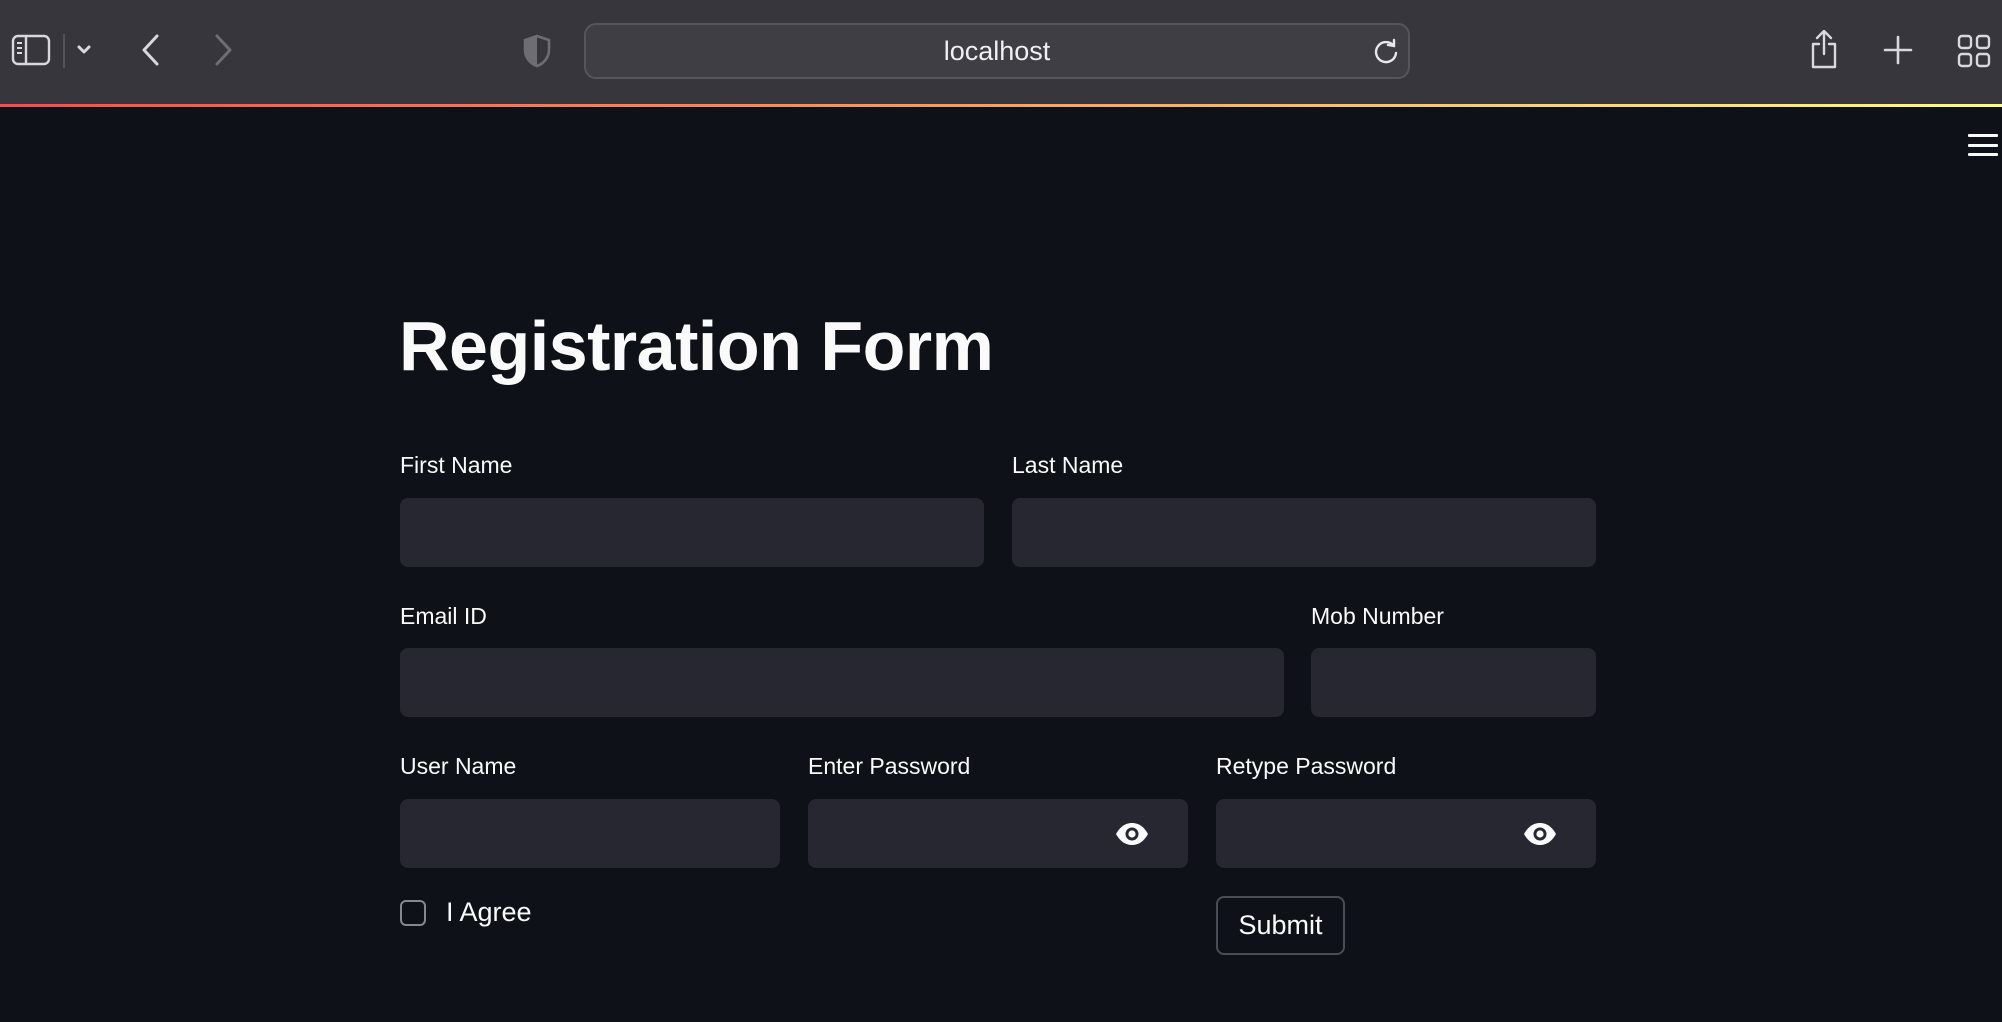 This screenshot has width=2002, height=1022. Describe the element at coordinates (998, 833) in the screenshot. I see `enter-password-input` at that location.